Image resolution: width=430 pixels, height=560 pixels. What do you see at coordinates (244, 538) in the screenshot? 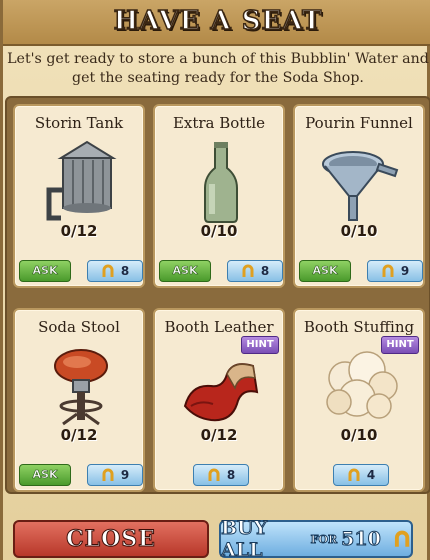
I see `buy-all-label: BUY ALL` at bounding box center [244, 538].